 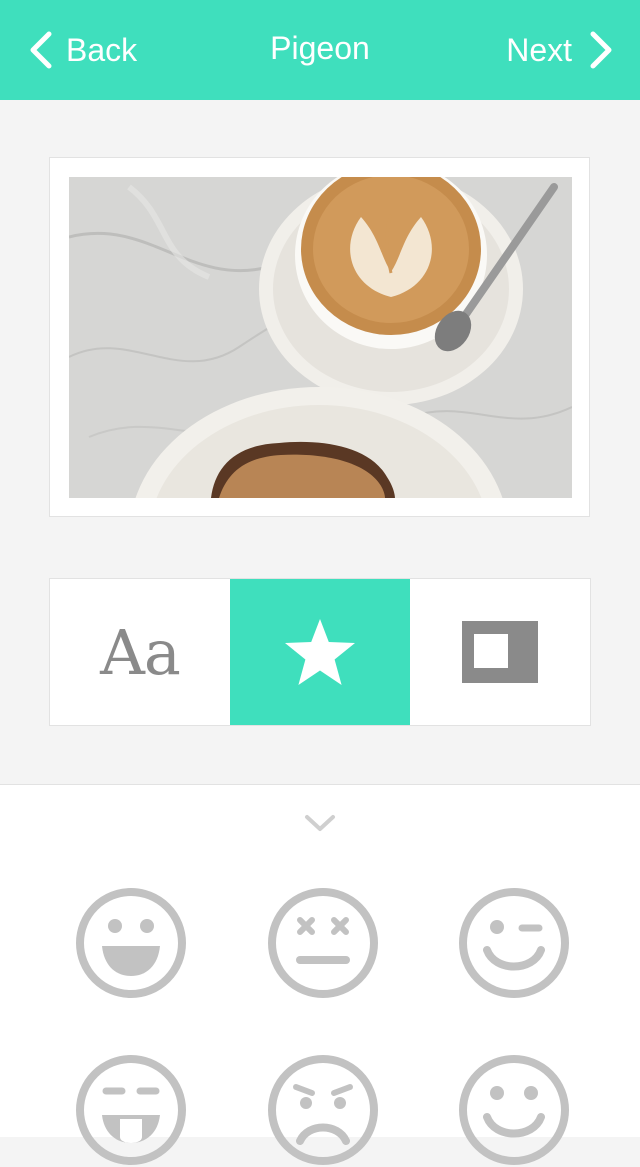 I want to click on grin-emoji-icon, so click(x=131, y=943).